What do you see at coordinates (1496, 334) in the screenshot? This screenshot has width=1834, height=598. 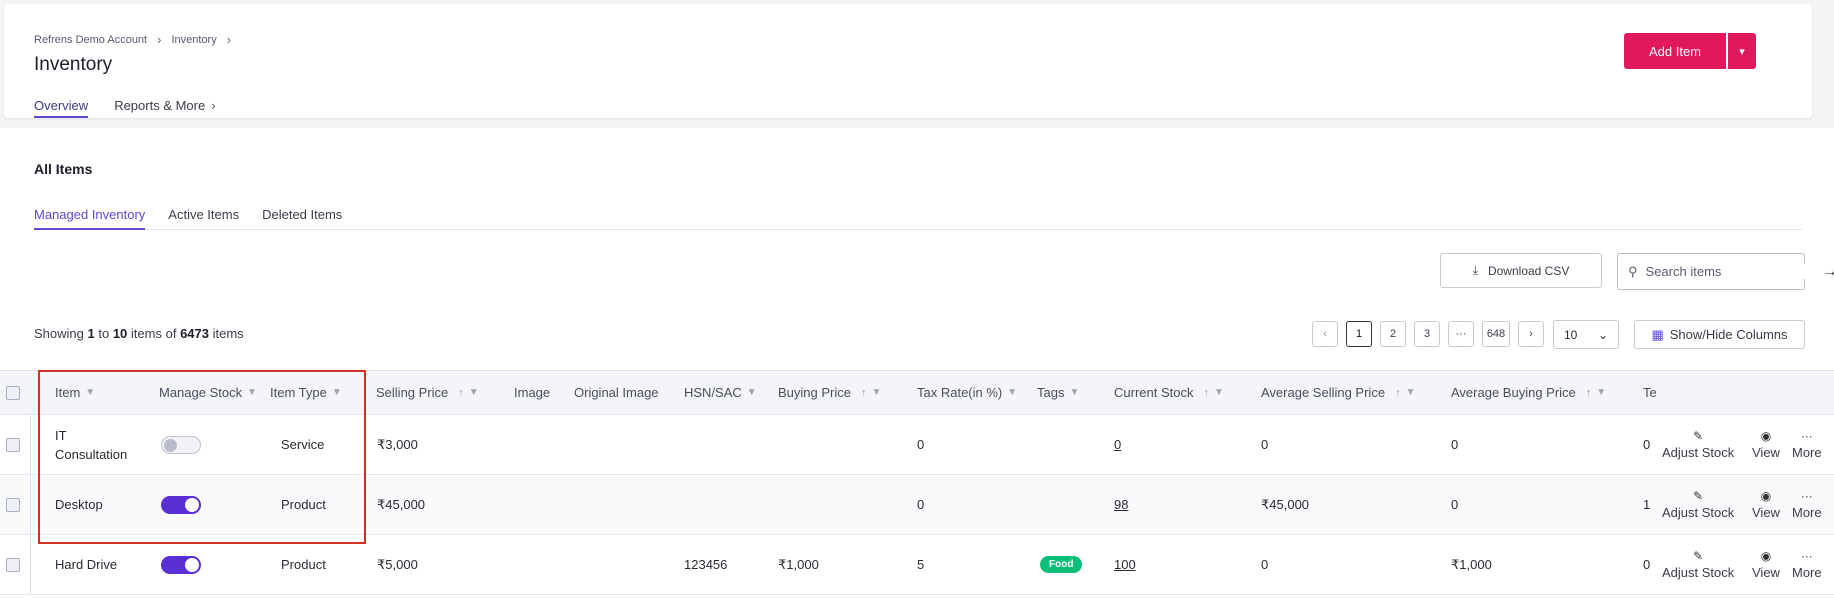 I see `page-button: 648` at bounding box center [1496, 334].